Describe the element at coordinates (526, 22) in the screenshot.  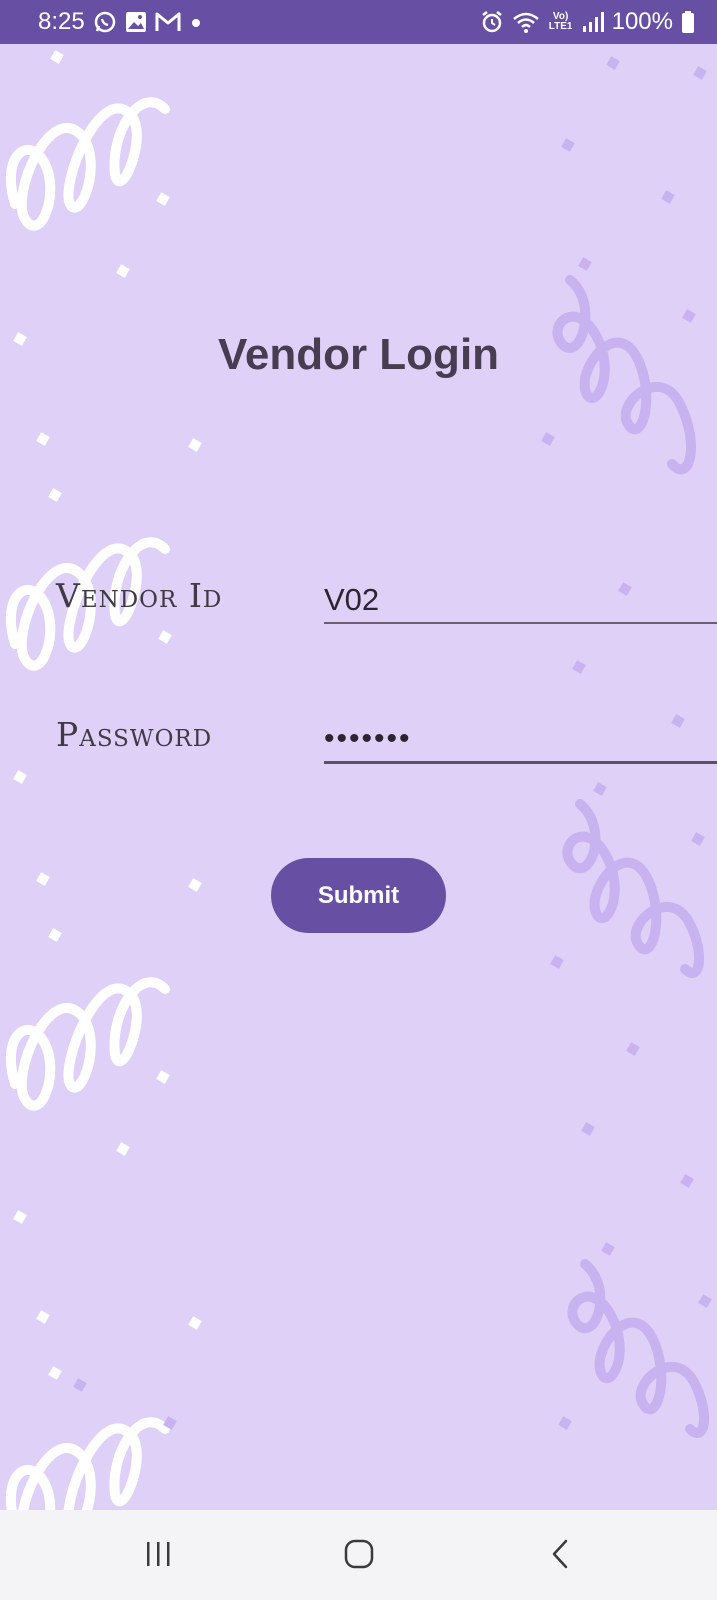
I see `wifi-icon` at that location.